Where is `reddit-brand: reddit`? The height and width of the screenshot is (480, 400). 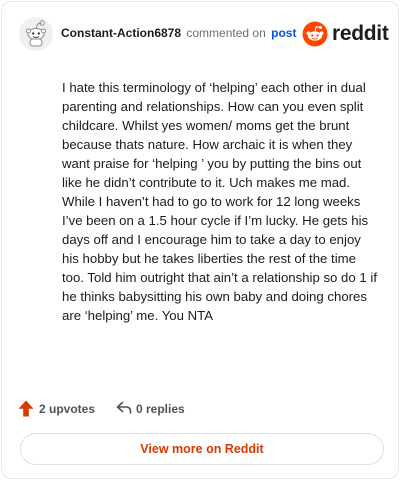 reddit-brand: reddit is located at coordinates (345, 34).